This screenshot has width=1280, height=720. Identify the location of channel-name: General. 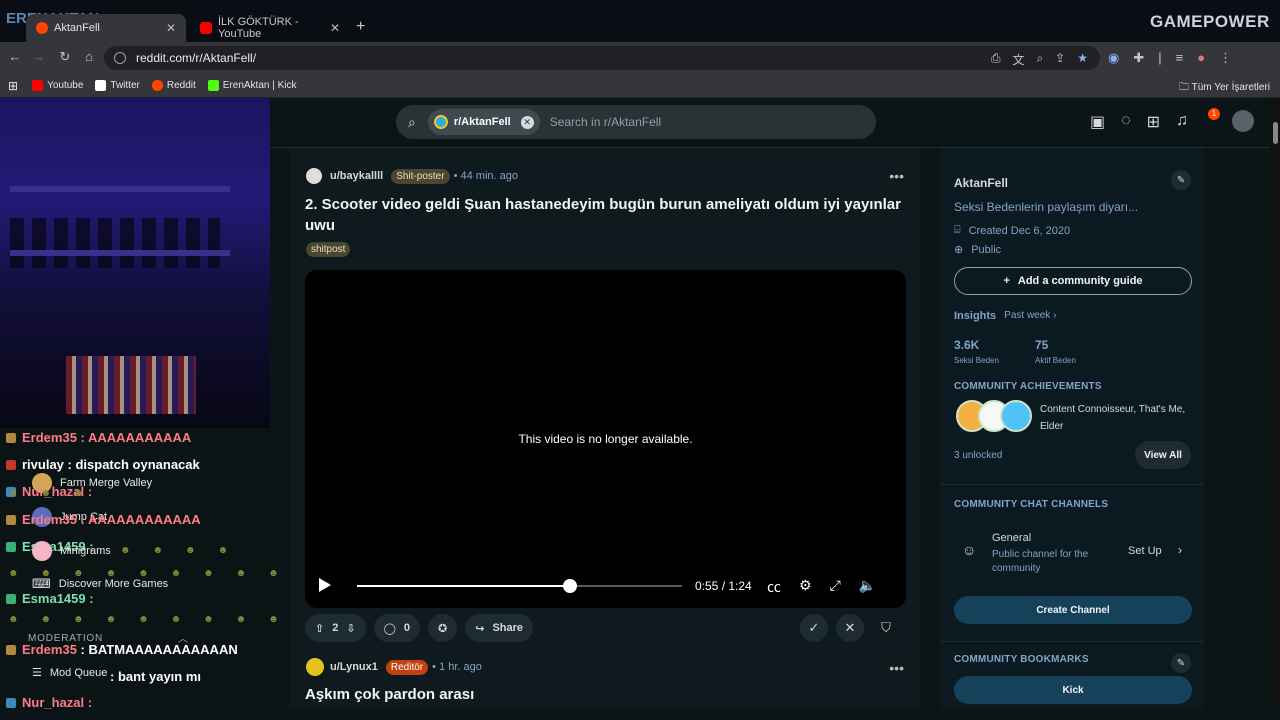
(1012, 538).